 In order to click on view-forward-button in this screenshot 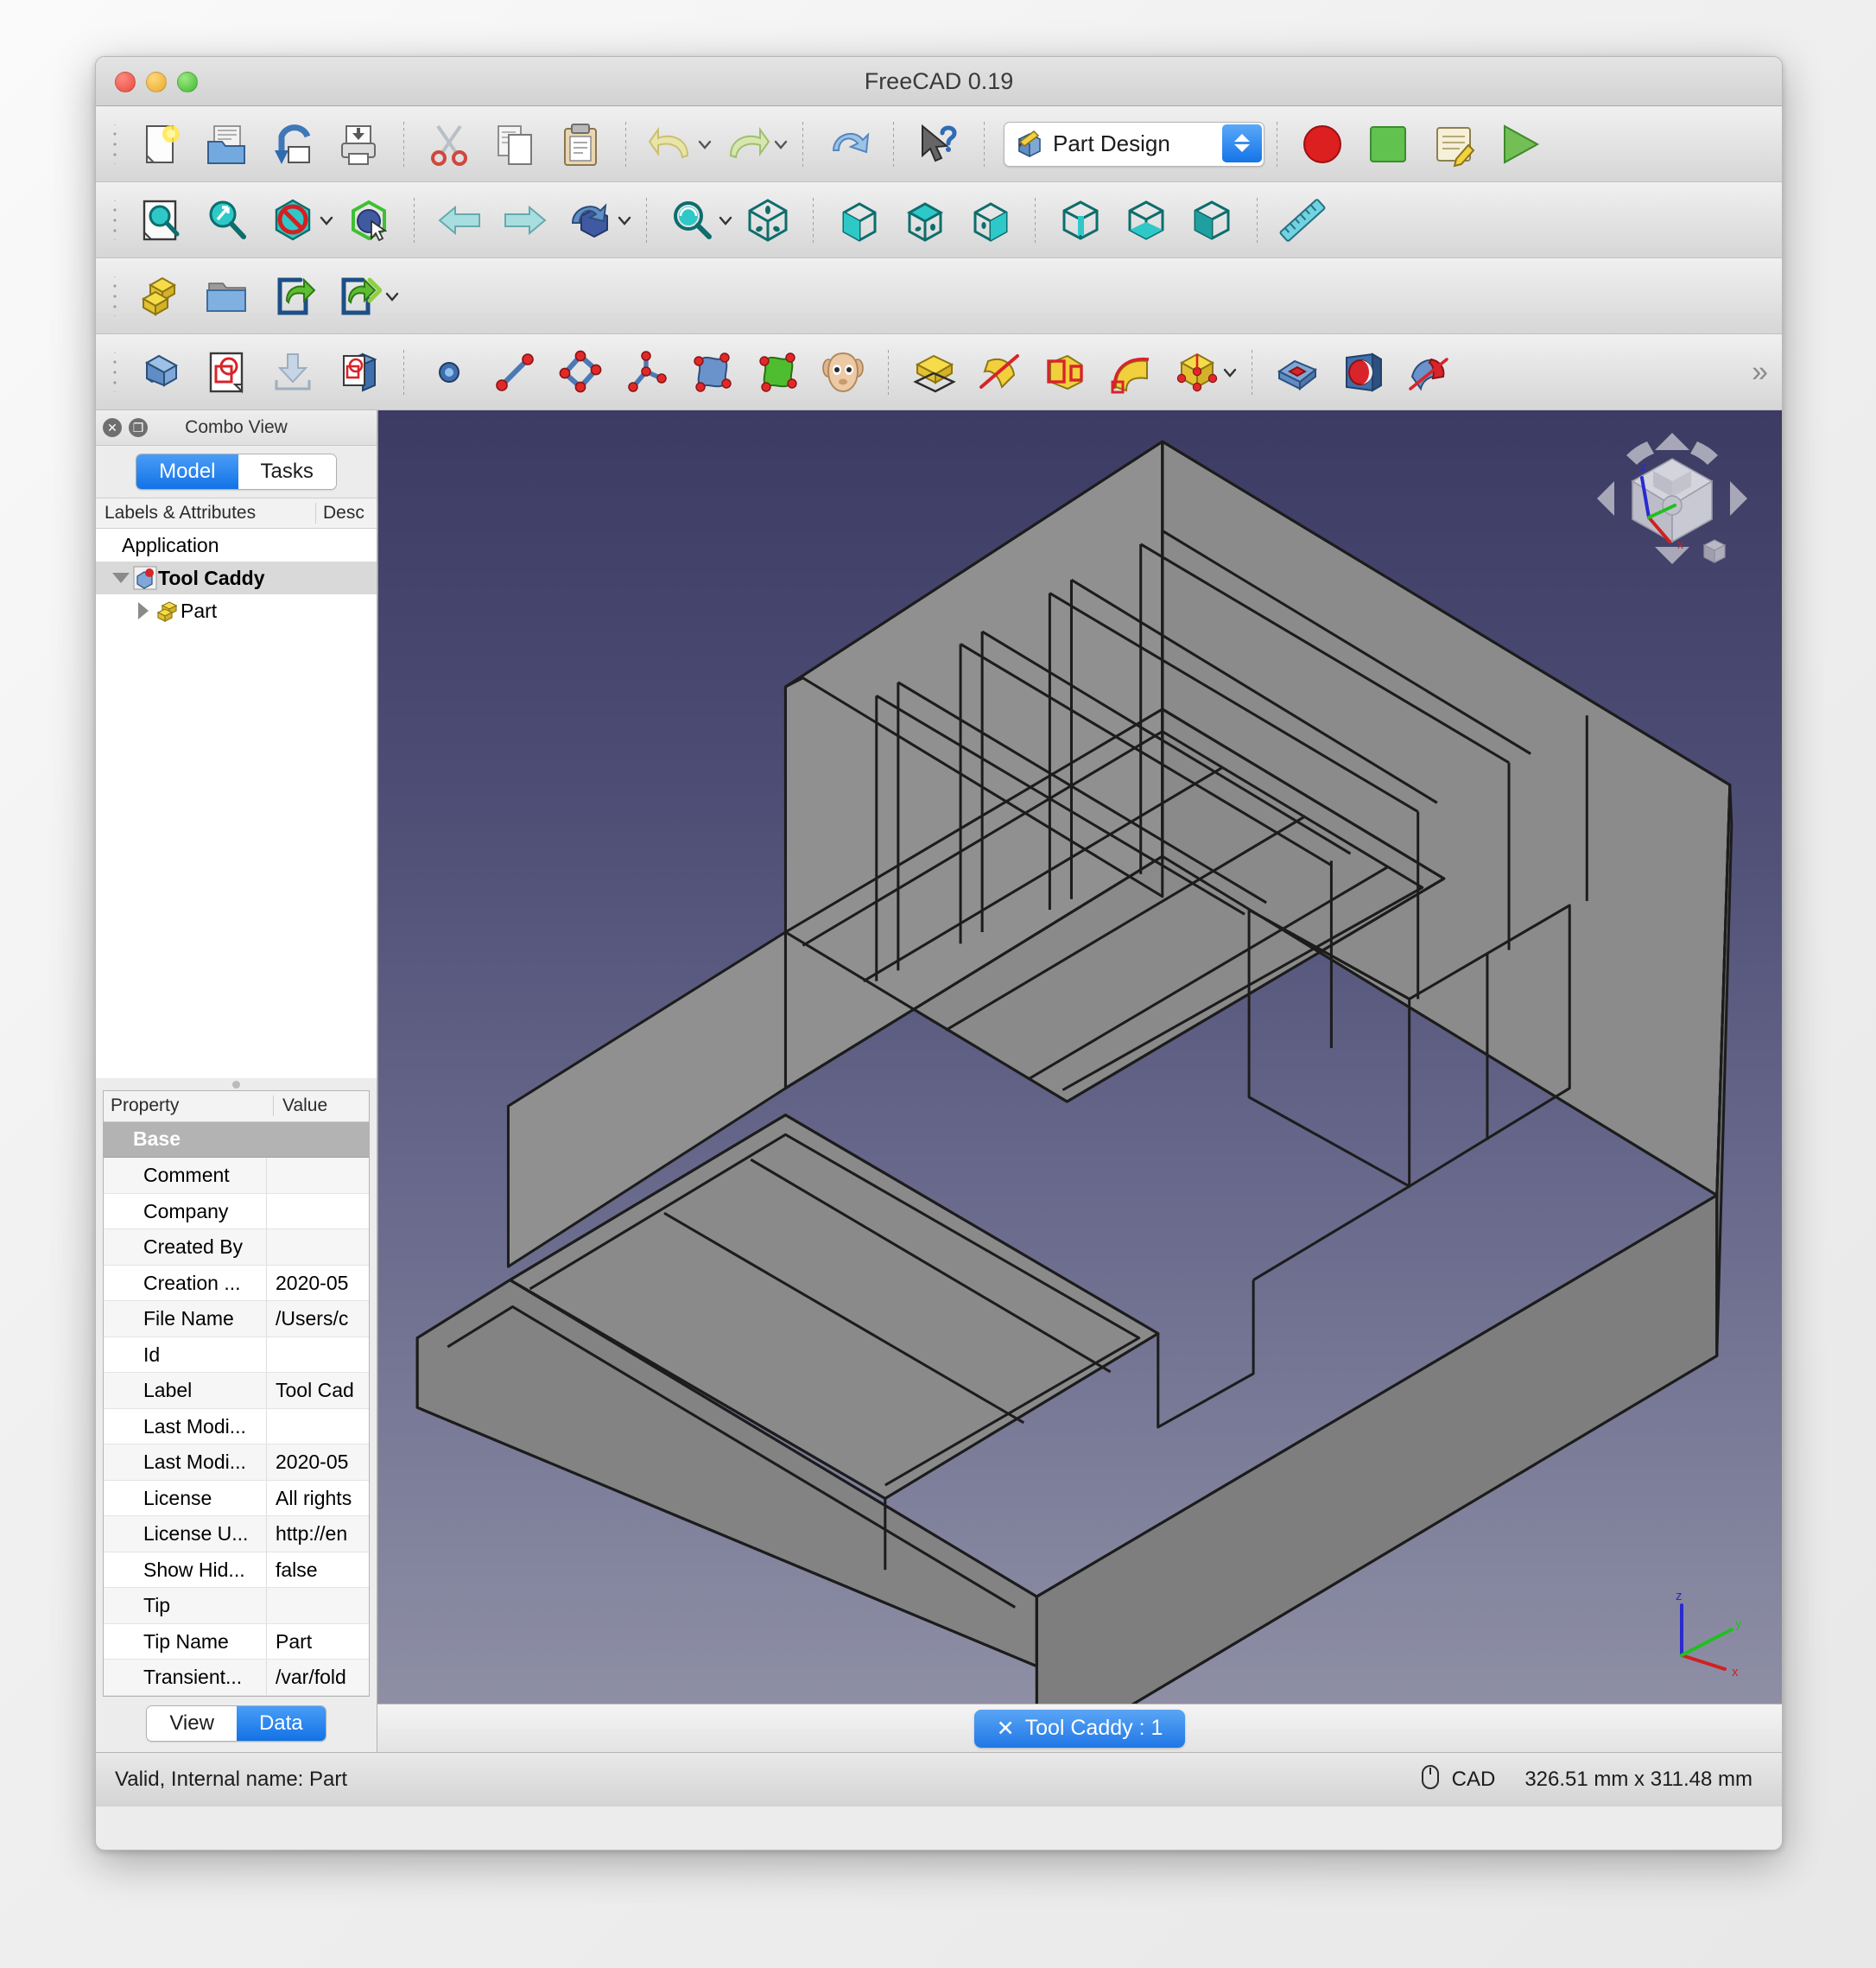, I will do `click(525, 220)`.